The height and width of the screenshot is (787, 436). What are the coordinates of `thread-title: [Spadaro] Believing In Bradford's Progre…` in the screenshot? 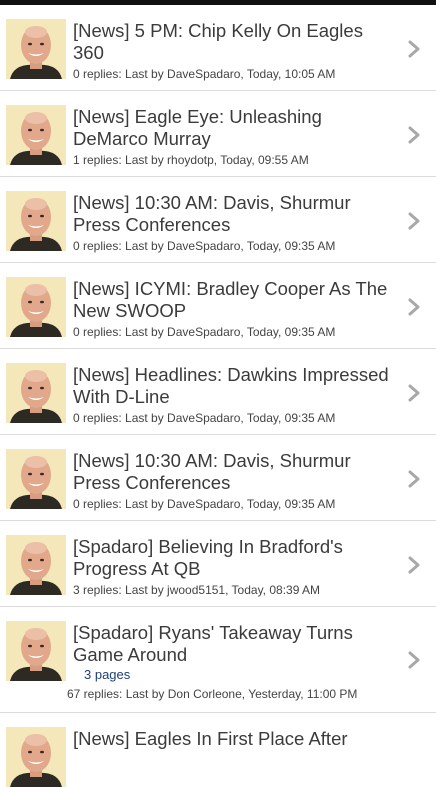 It's located at (233, 558).